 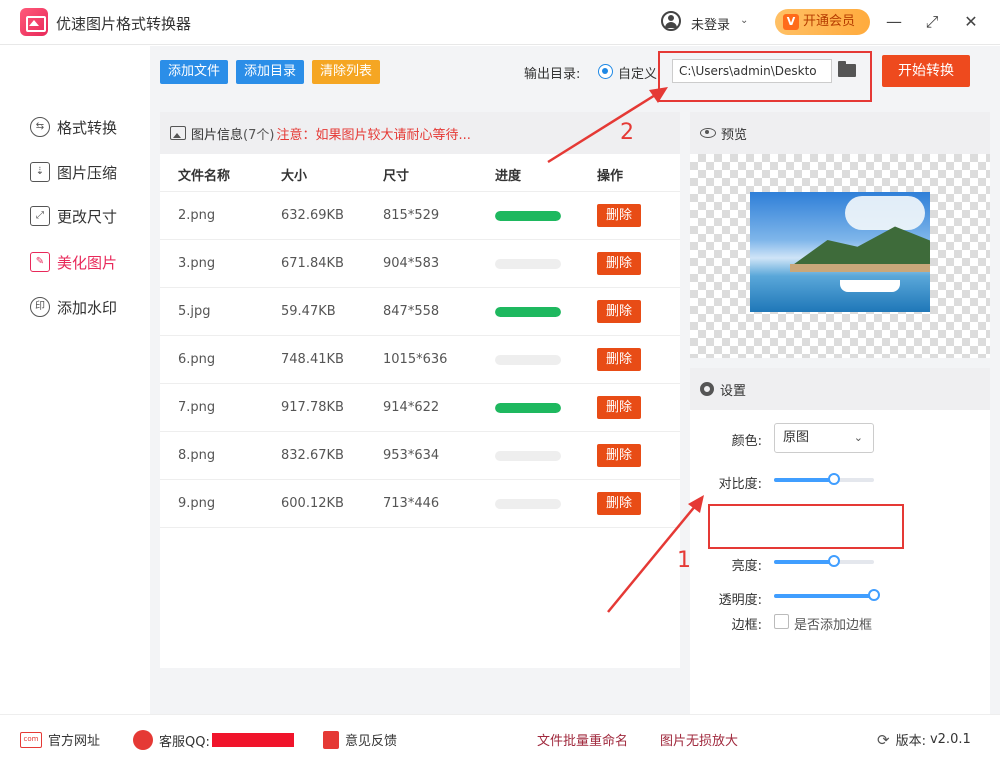 I want to click on start-convert-button: 开始转换, so click(x=926, y=71).